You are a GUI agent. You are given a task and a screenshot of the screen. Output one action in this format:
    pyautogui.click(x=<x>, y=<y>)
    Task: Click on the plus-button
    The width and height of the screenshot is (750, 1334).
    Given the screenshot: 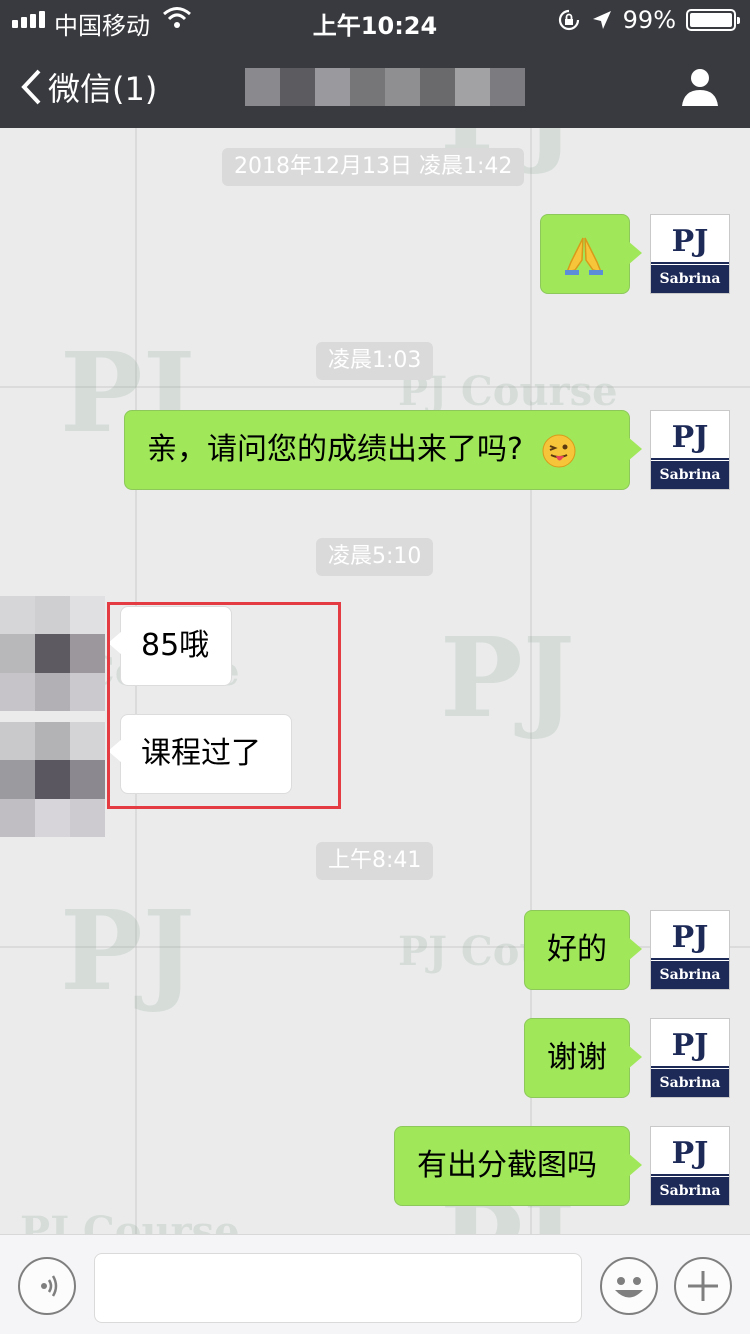 What is the action you would take?
    pyautogui.click(x=703, y=1286)
    